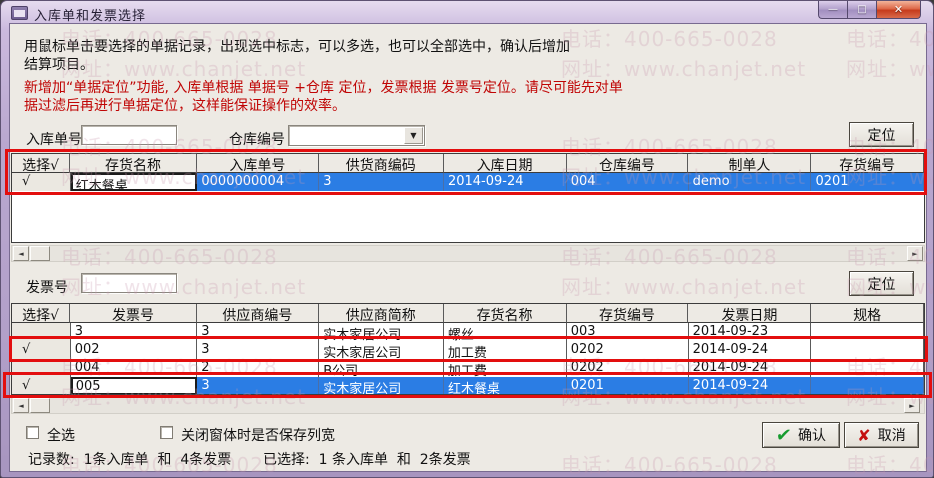 Image resolution: width=934 pixels, height=478 pixels. Describe the element at coordinates (19, 13) in the screenshot. I see `window-icon` at that location.